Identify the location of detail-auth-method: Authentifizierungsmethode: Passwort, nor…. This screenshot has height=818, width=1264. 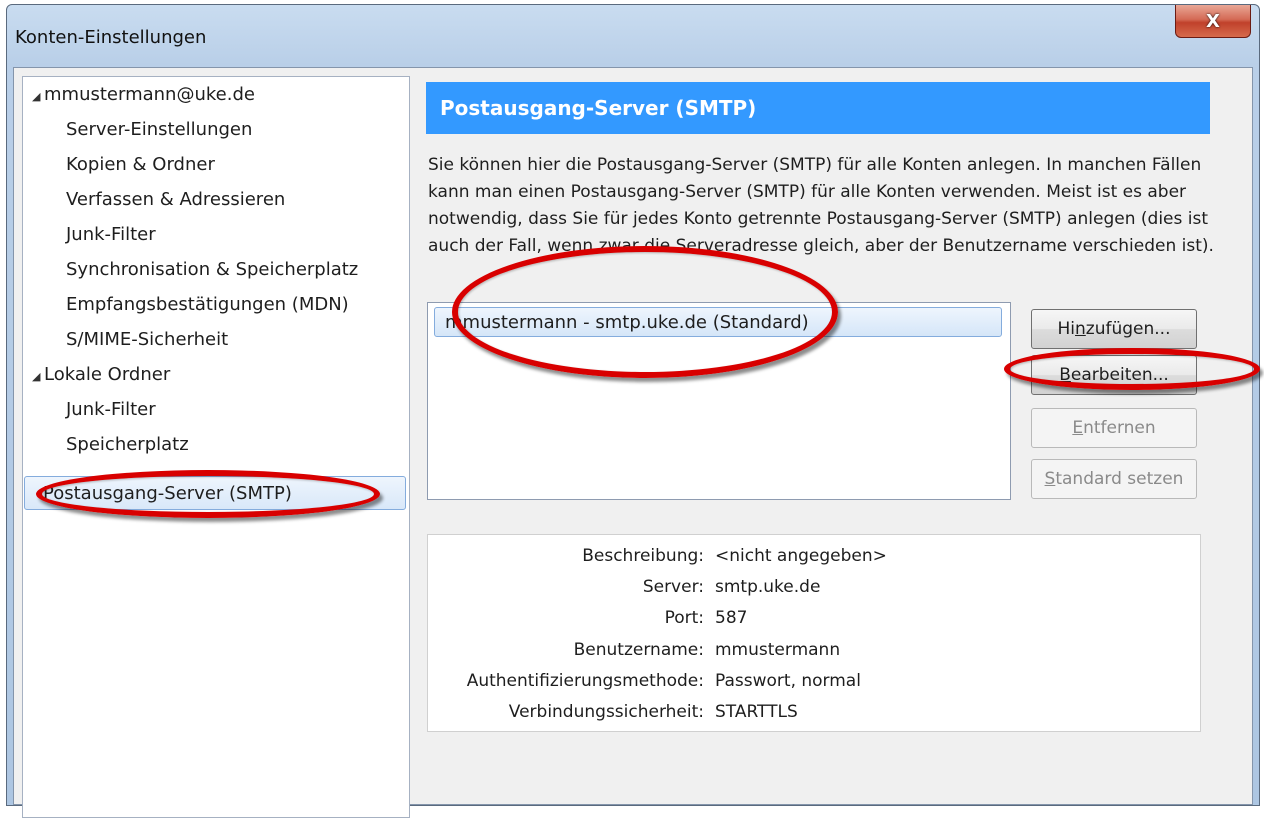
(814, 681).